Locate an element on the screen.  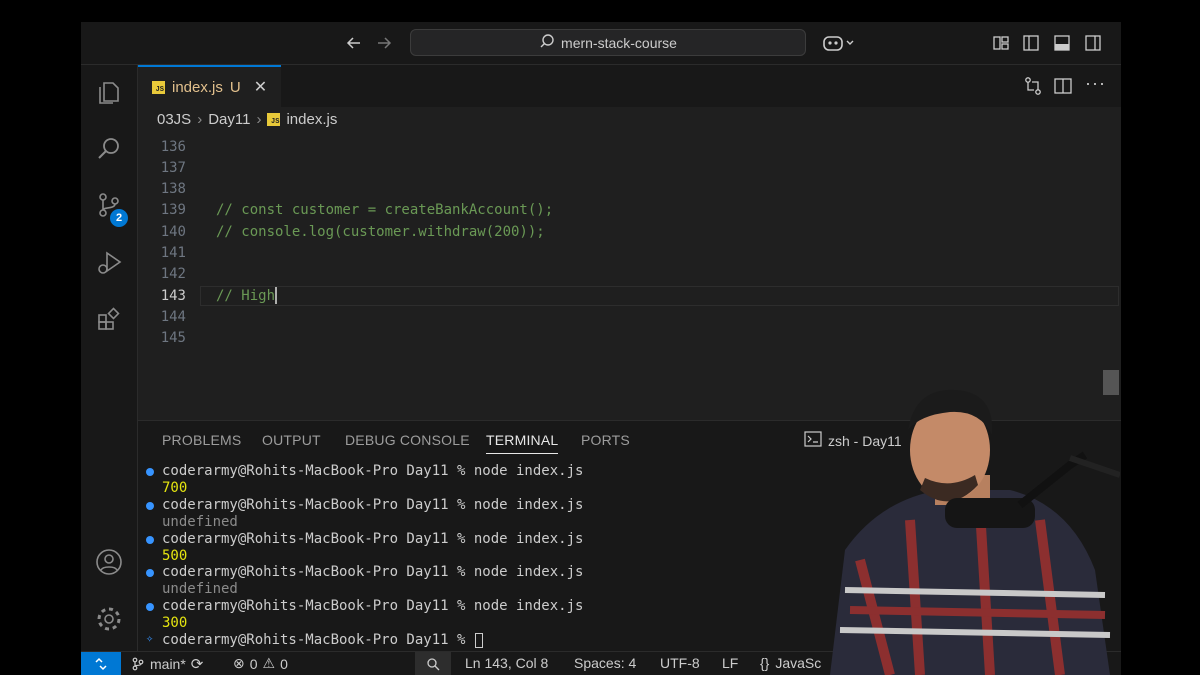
tab-problems: PROBLEMS is located at coordinates (201, 440).